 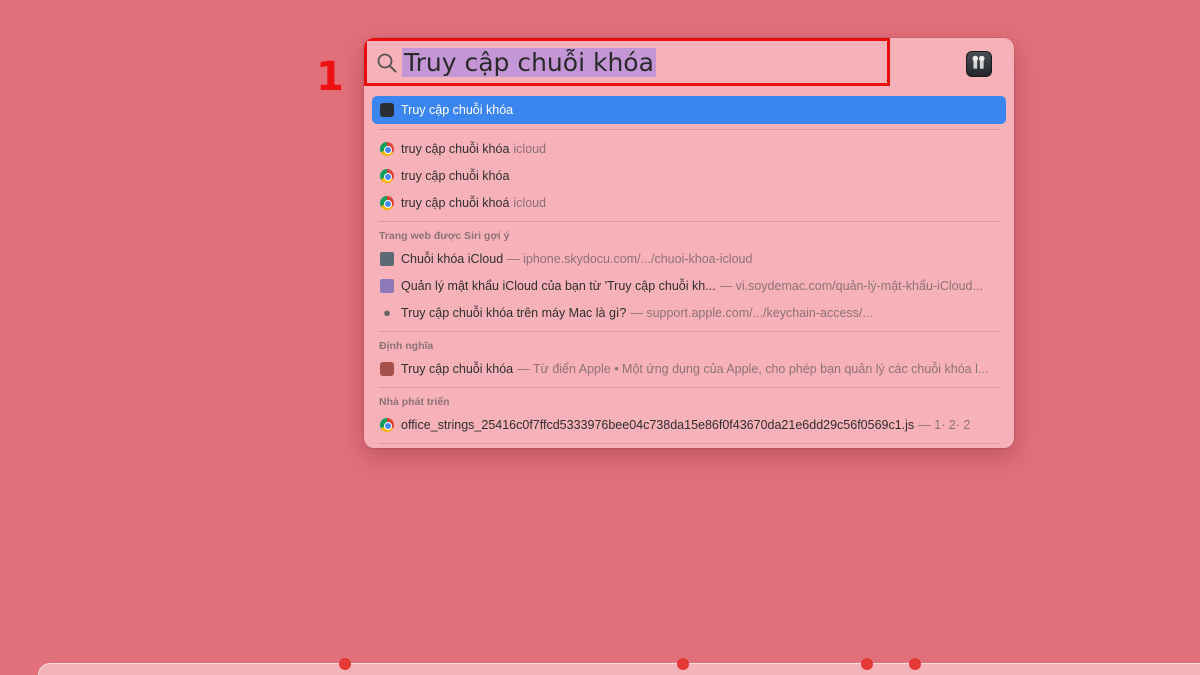 I want to click on suggestion-row: truy cập chuỗi khóa icloud, so click(x=689, y=148).